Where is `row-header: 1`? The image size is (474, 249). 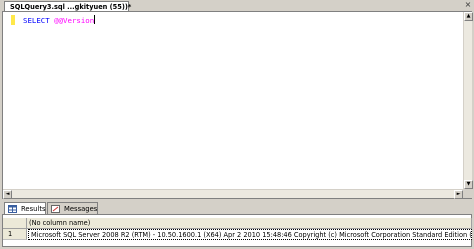 row-header: 1 is located at coordinates (15, 234).